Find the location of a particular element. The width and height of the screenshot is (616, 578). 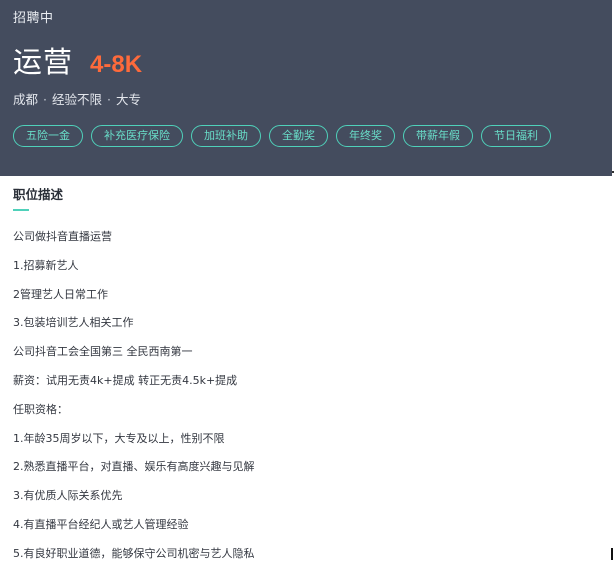

benefit-tags: 五险一金 补充医疗保险 加班补助 全勤奖 年终奖 带薪年假 节日福利 is located at coordinates (282, 136).